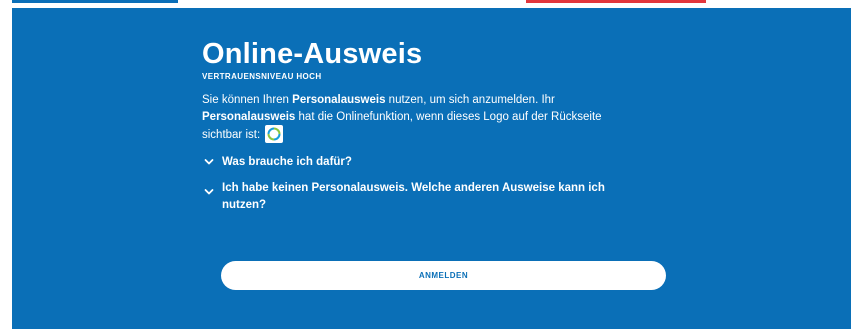 Image resolution: width=859 pixels, height=329 pixels. Describe the element at coordinates (287, 162) in the screenshot. I see `accordion-item-label: Was brauche ich dafür?` at that location.